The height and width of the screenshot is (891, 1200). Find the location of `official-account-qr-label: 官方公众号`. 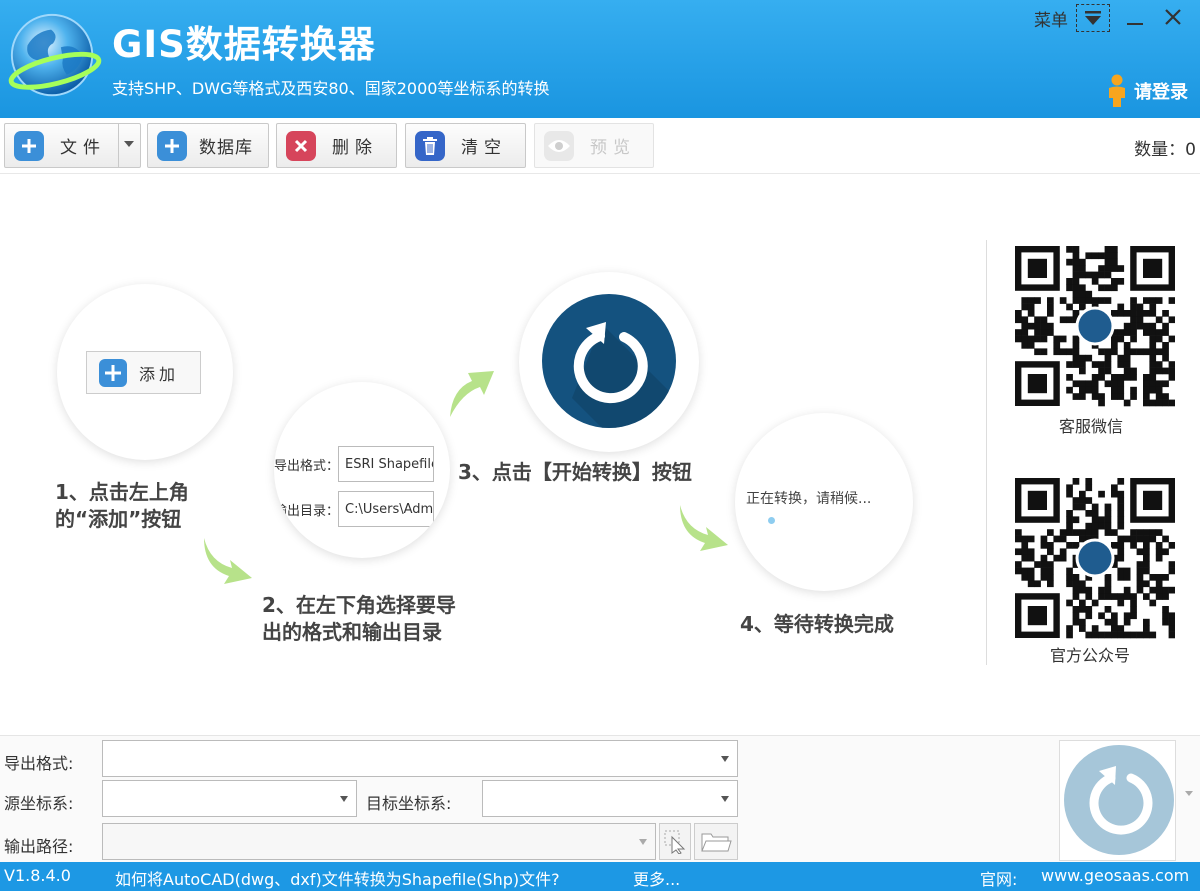

official-account-qr-label: 官方公众号 is located at coordinates (1090, 655).